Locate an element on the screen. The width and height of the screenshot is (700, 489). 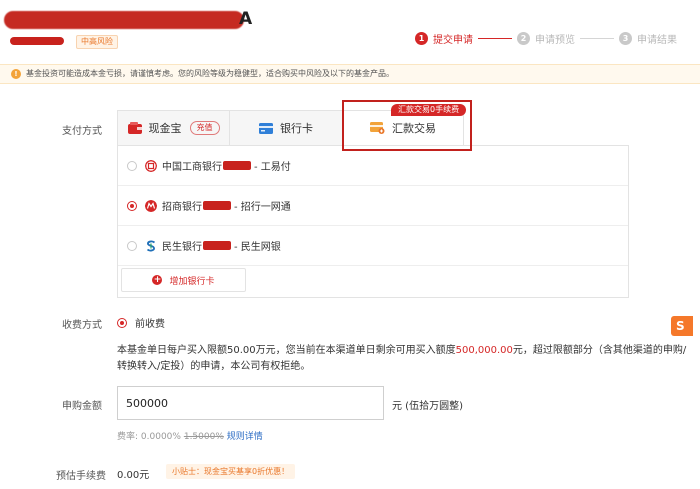
limit-text-part1: 本基金单日每户买入限额50.00万元，您当前在本渠道单日剩余可用买入额度 is located at coordinates (286, 350).